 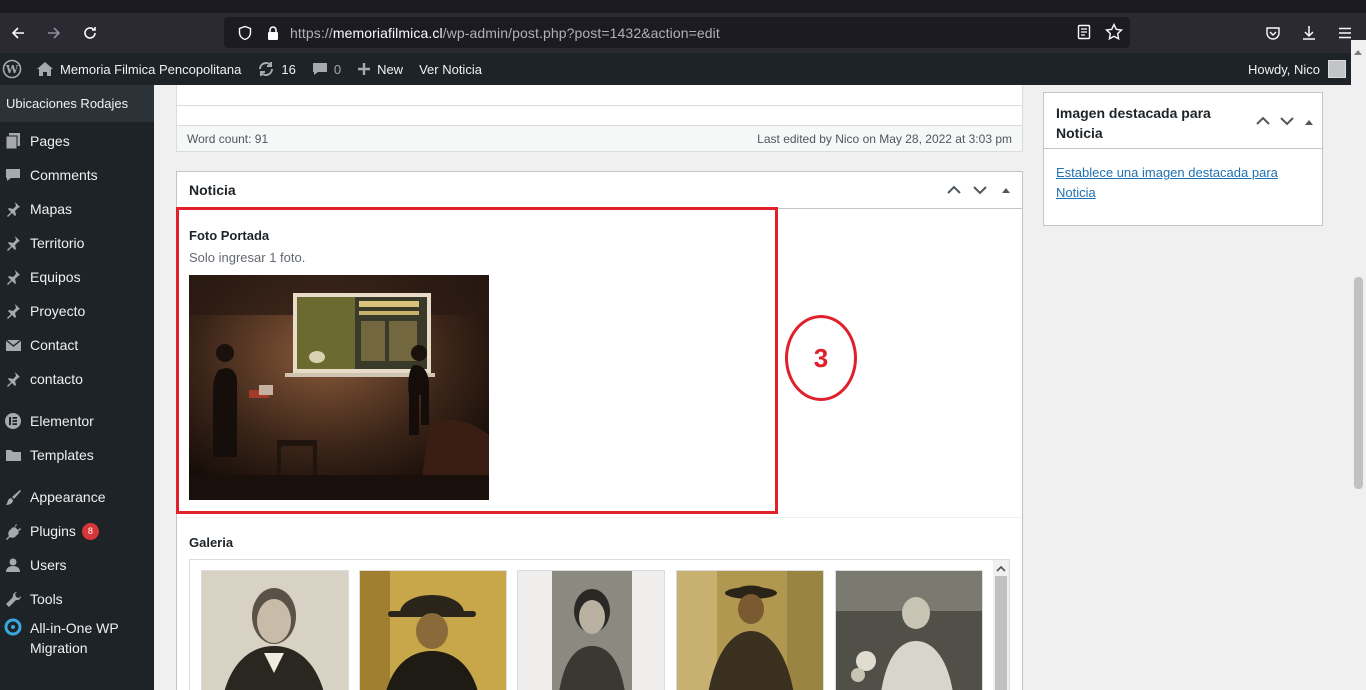 What do you see at coordinates (77, 531) in the screenshot?
I see `sidebar-item-plugins: Plugins 8` at bounding box center [77, 531].